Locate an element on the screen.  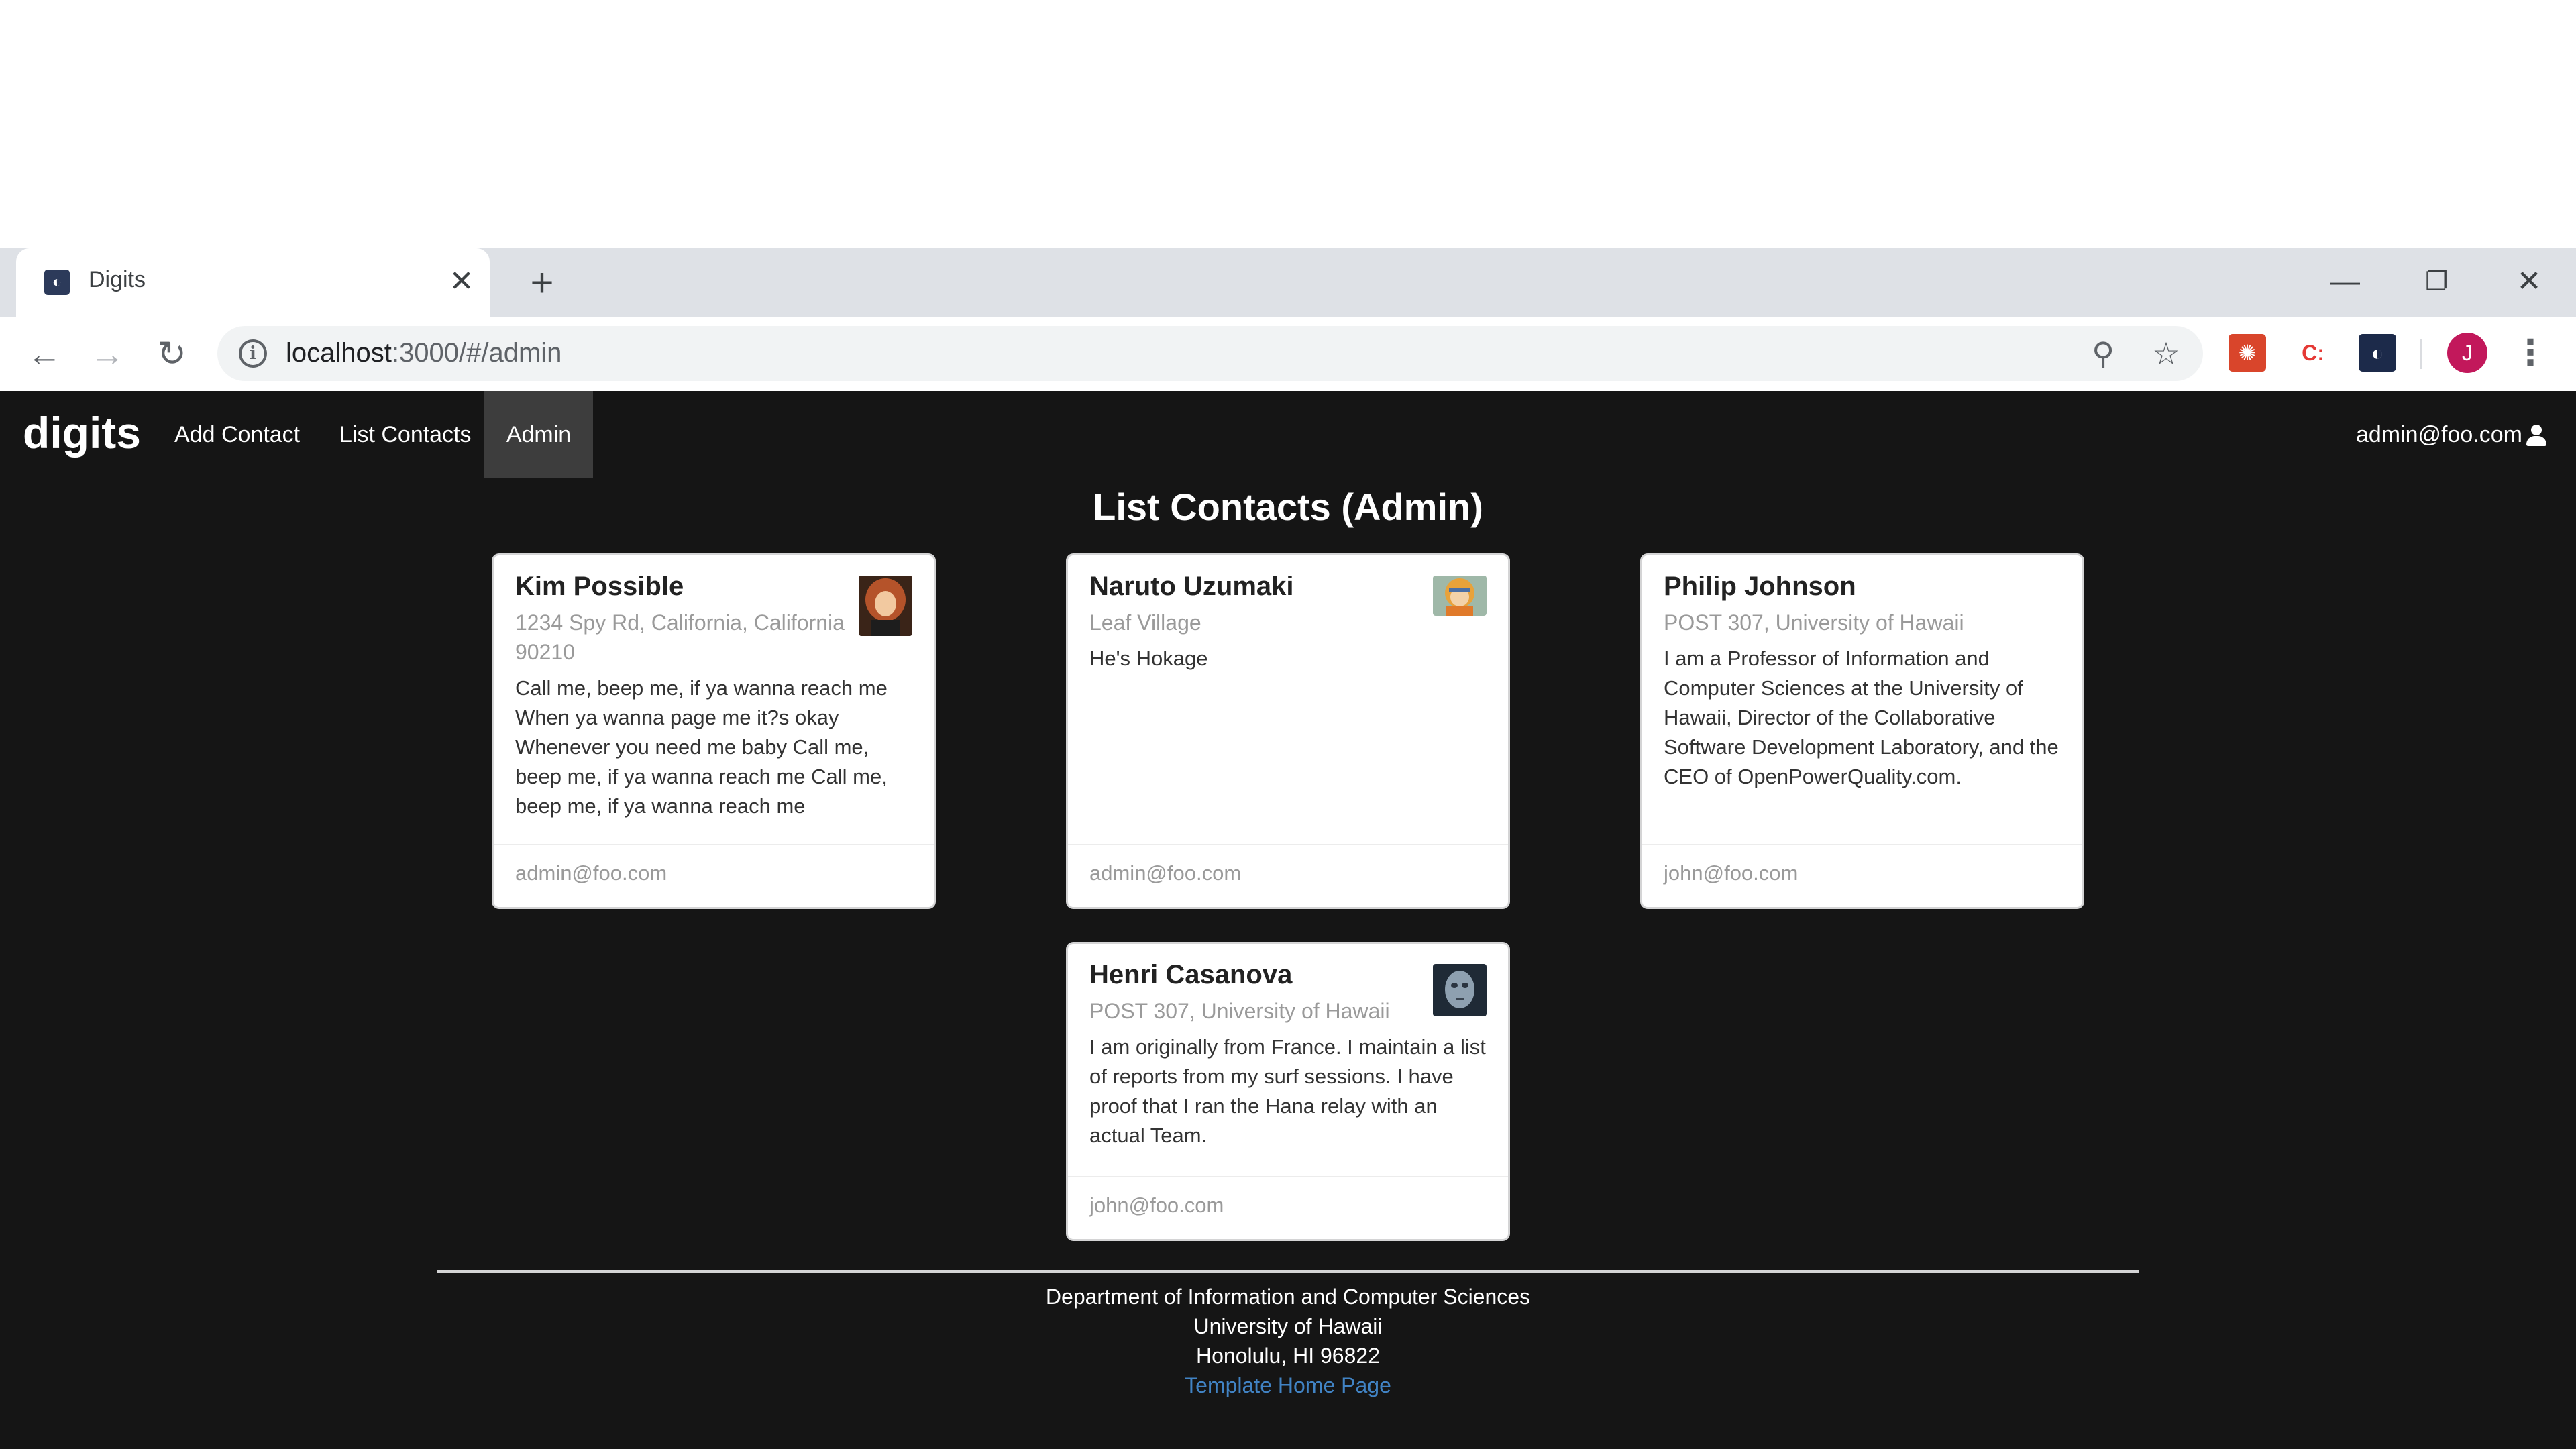
contact-name: Kim Possible is located at coordinates (599, 586).